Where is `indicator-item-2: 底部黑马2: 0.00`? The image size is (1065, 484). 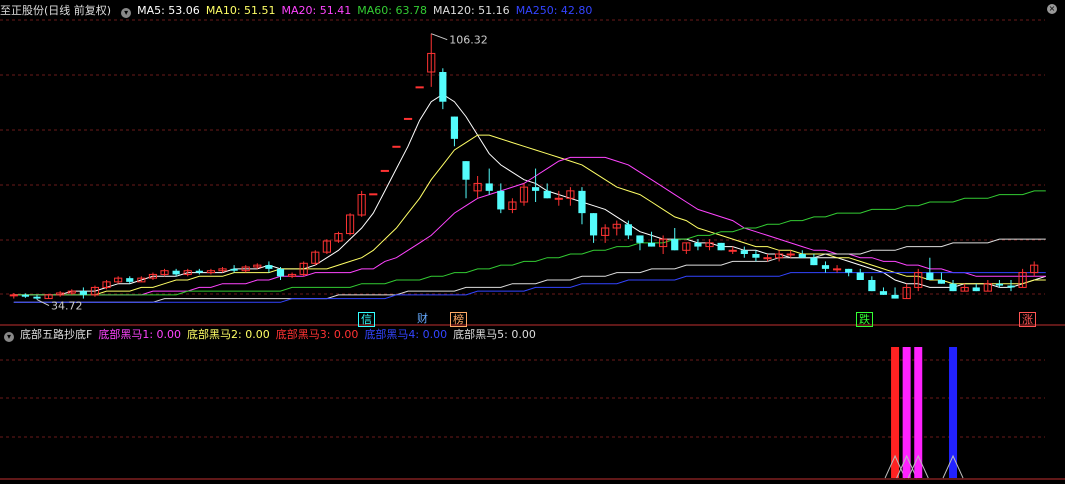
indicator-item-2: 底部黑马2: 0.00 is located at coordinates (228, 334).